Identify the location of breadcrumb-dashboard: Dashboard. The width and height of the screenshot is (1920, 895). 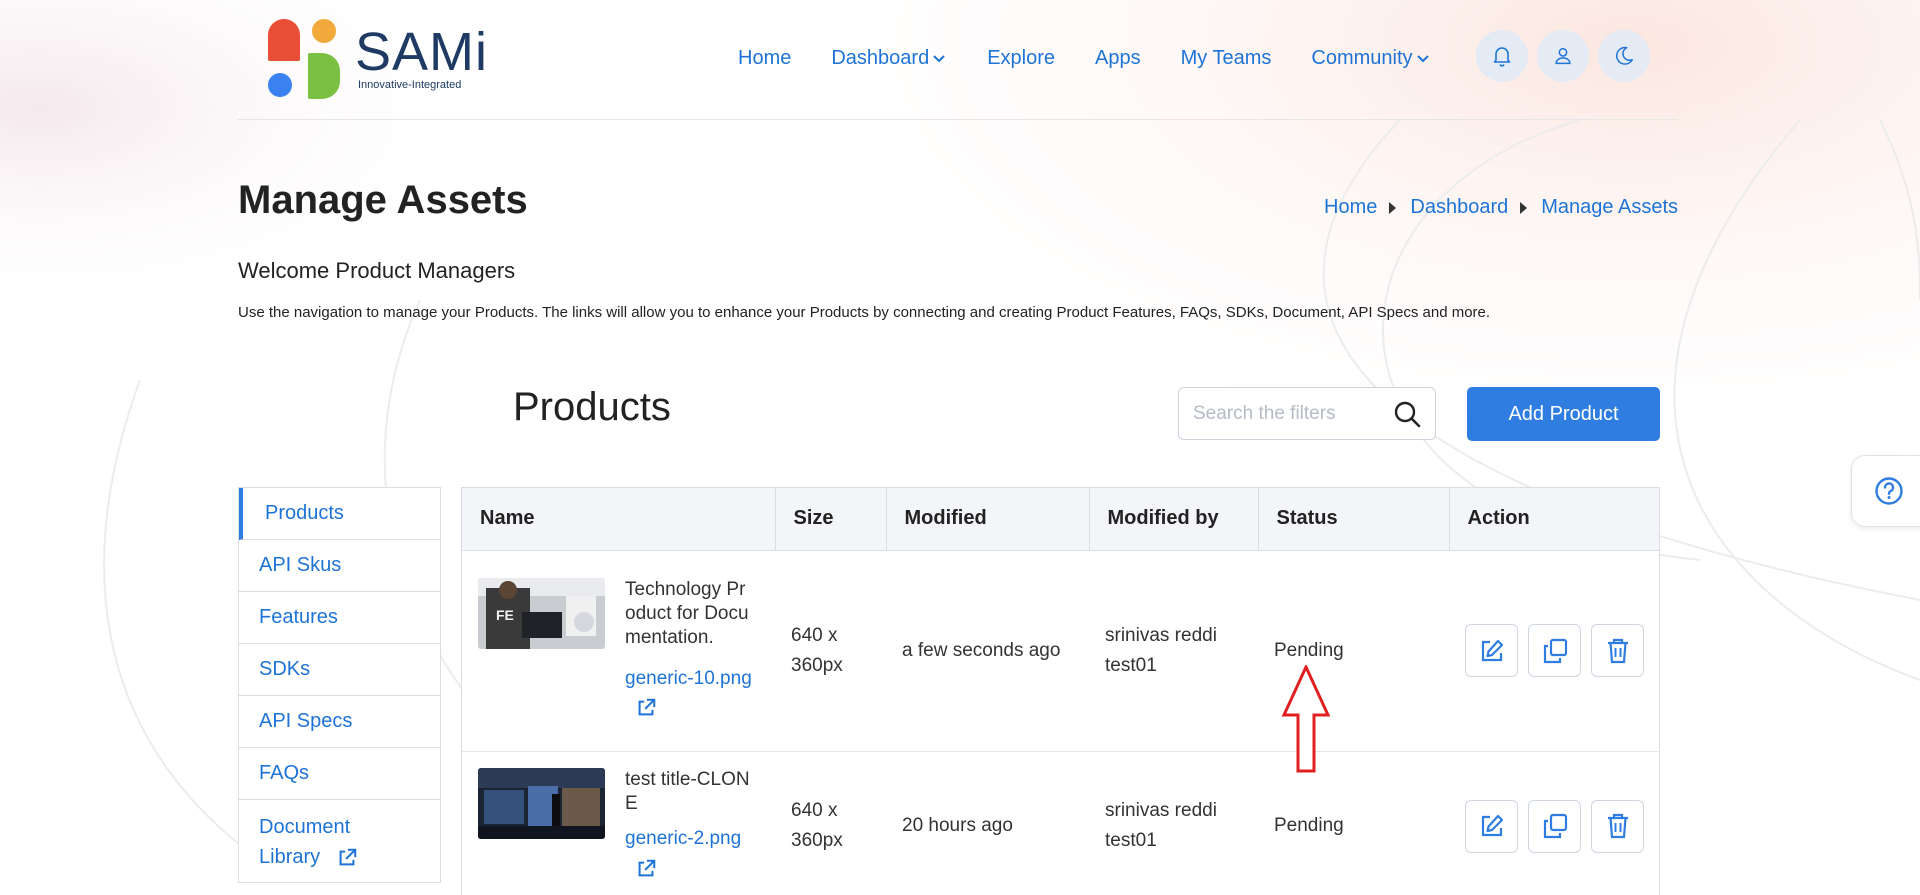
(1459, 207).